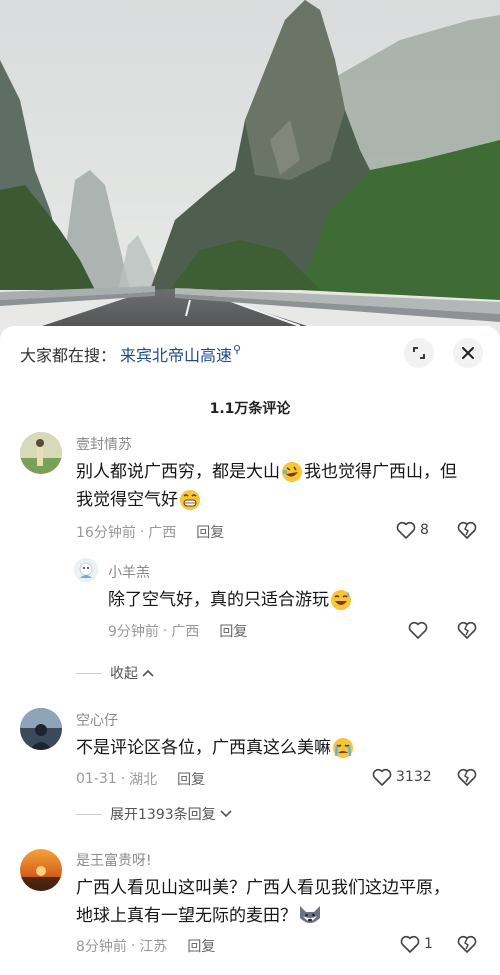 This screenshot has height=975, width=500. I want to click on comment-text: 广西人看见山这叫美？广西人看见我们这边平原， 地球上真有一望无际的麦田？, so click(286, 902).